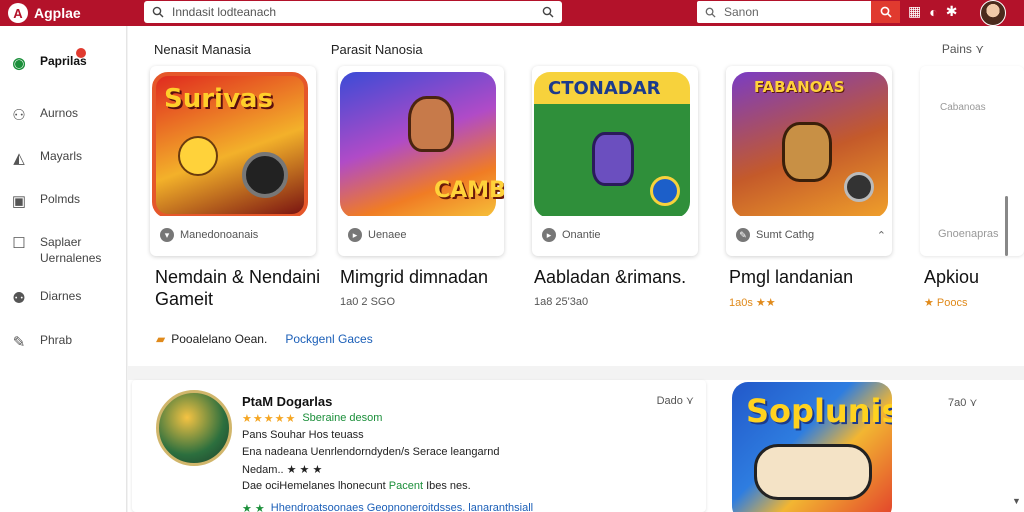 The height and width of the screenshot is (512, 1024). I want to click on card-meta: ▸ Uenaee, so click(377, 235).